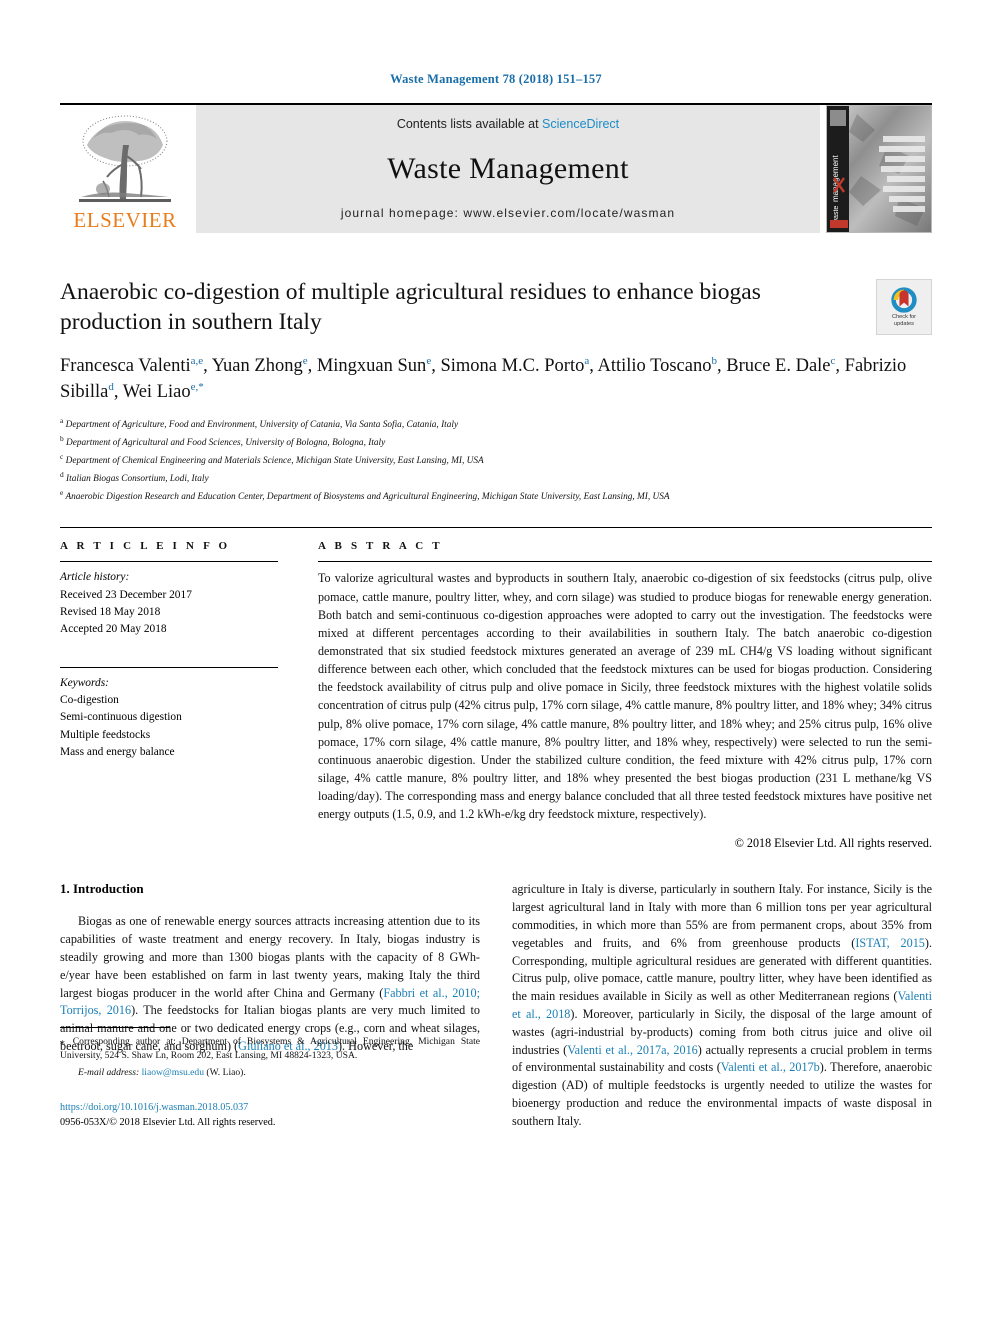  I want to click on abstract-heading: A B S T R A C T, so click(380, 546).